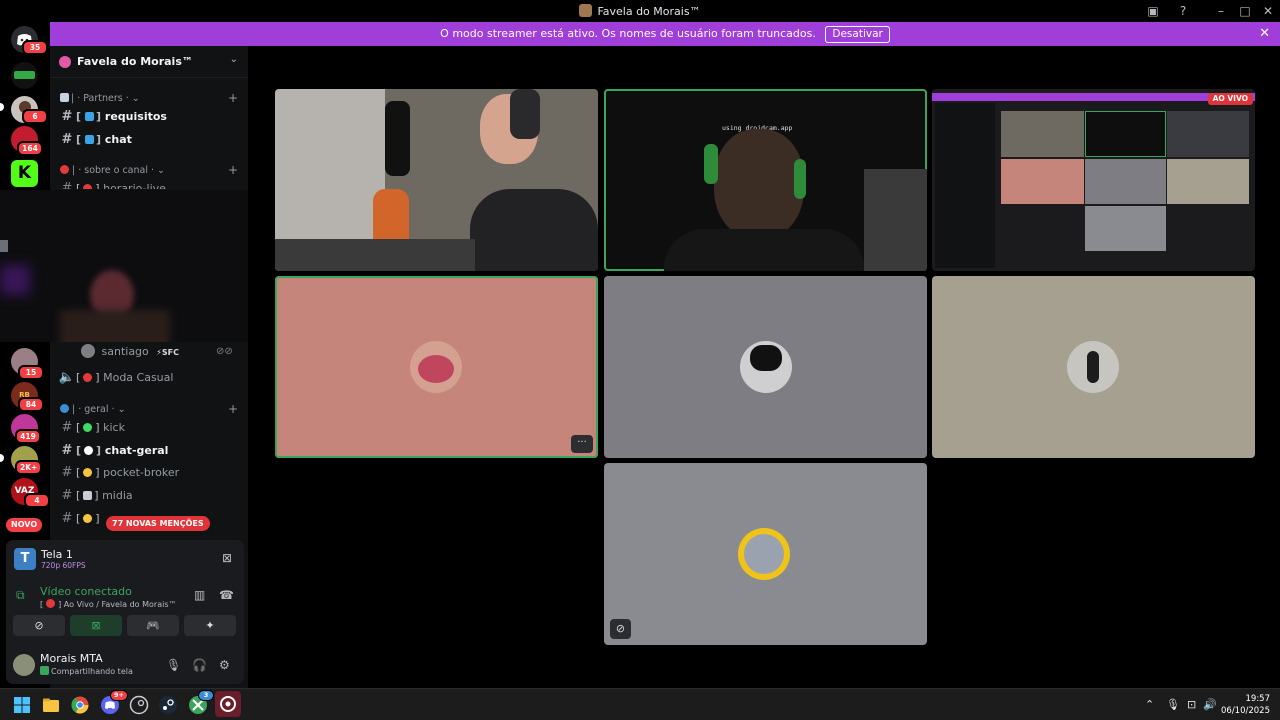 The height and width of the screenshot is (720, 1280). What do you see at coordinates (124, 266) in the screenshot?
I see `pip-camera-video` at bounding box center [124, 266].